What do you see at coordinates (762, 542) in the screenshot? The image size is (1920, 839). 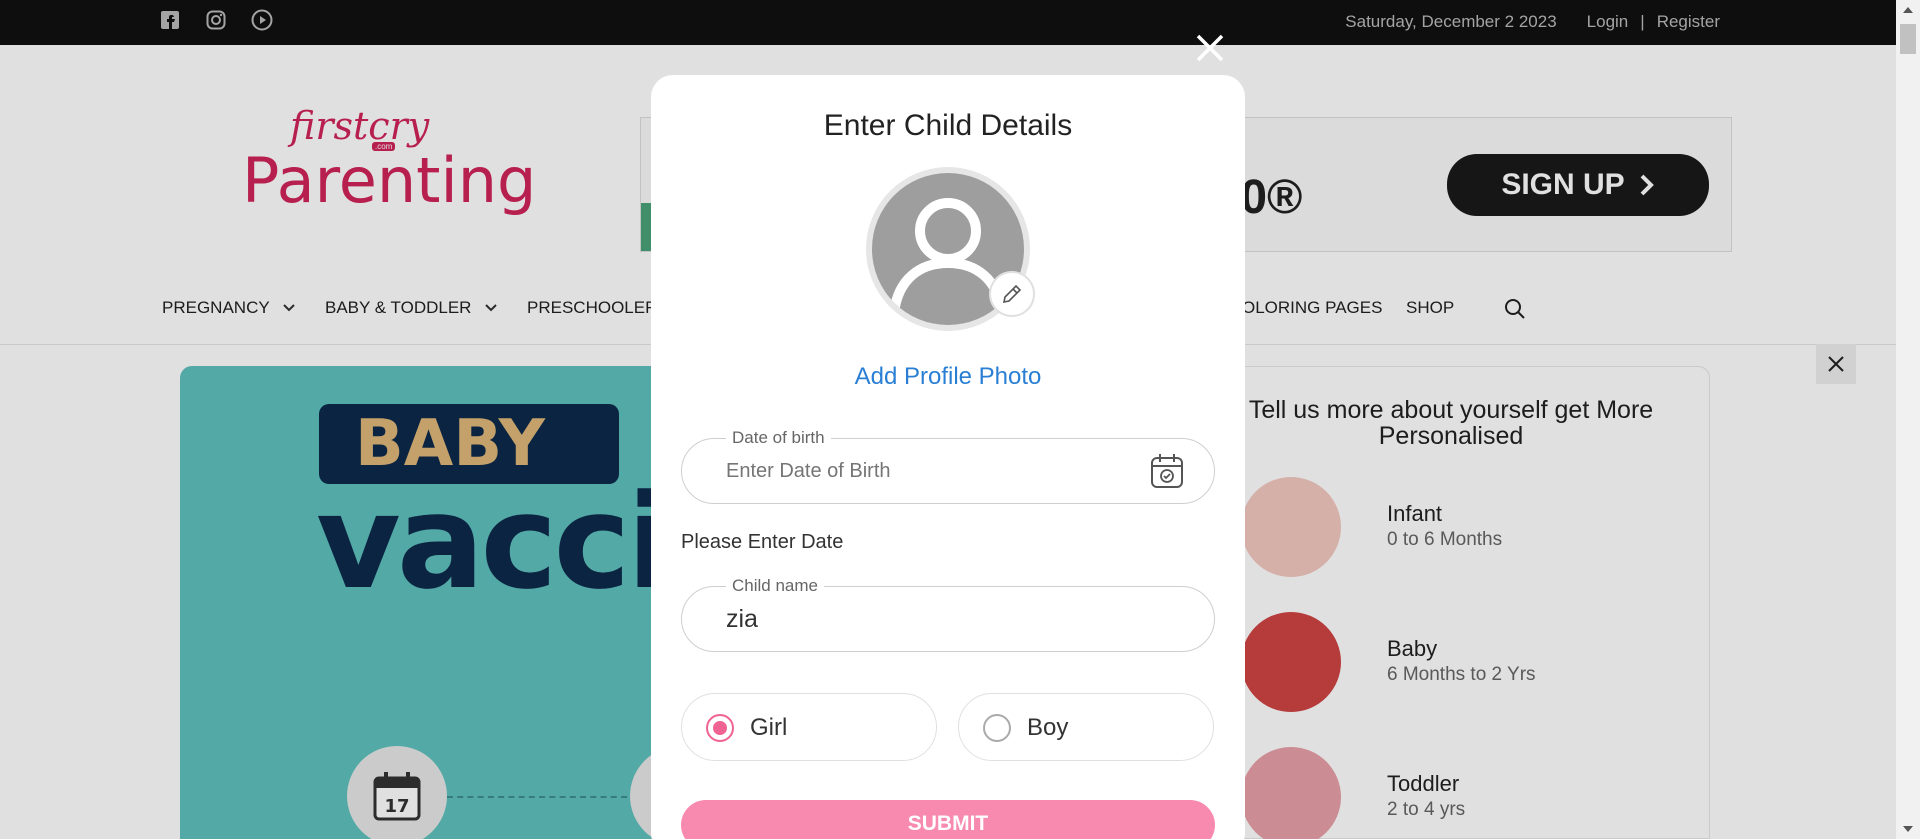 I see `dob-error-message: Please Enter Date` at bounding box center [762, 542].